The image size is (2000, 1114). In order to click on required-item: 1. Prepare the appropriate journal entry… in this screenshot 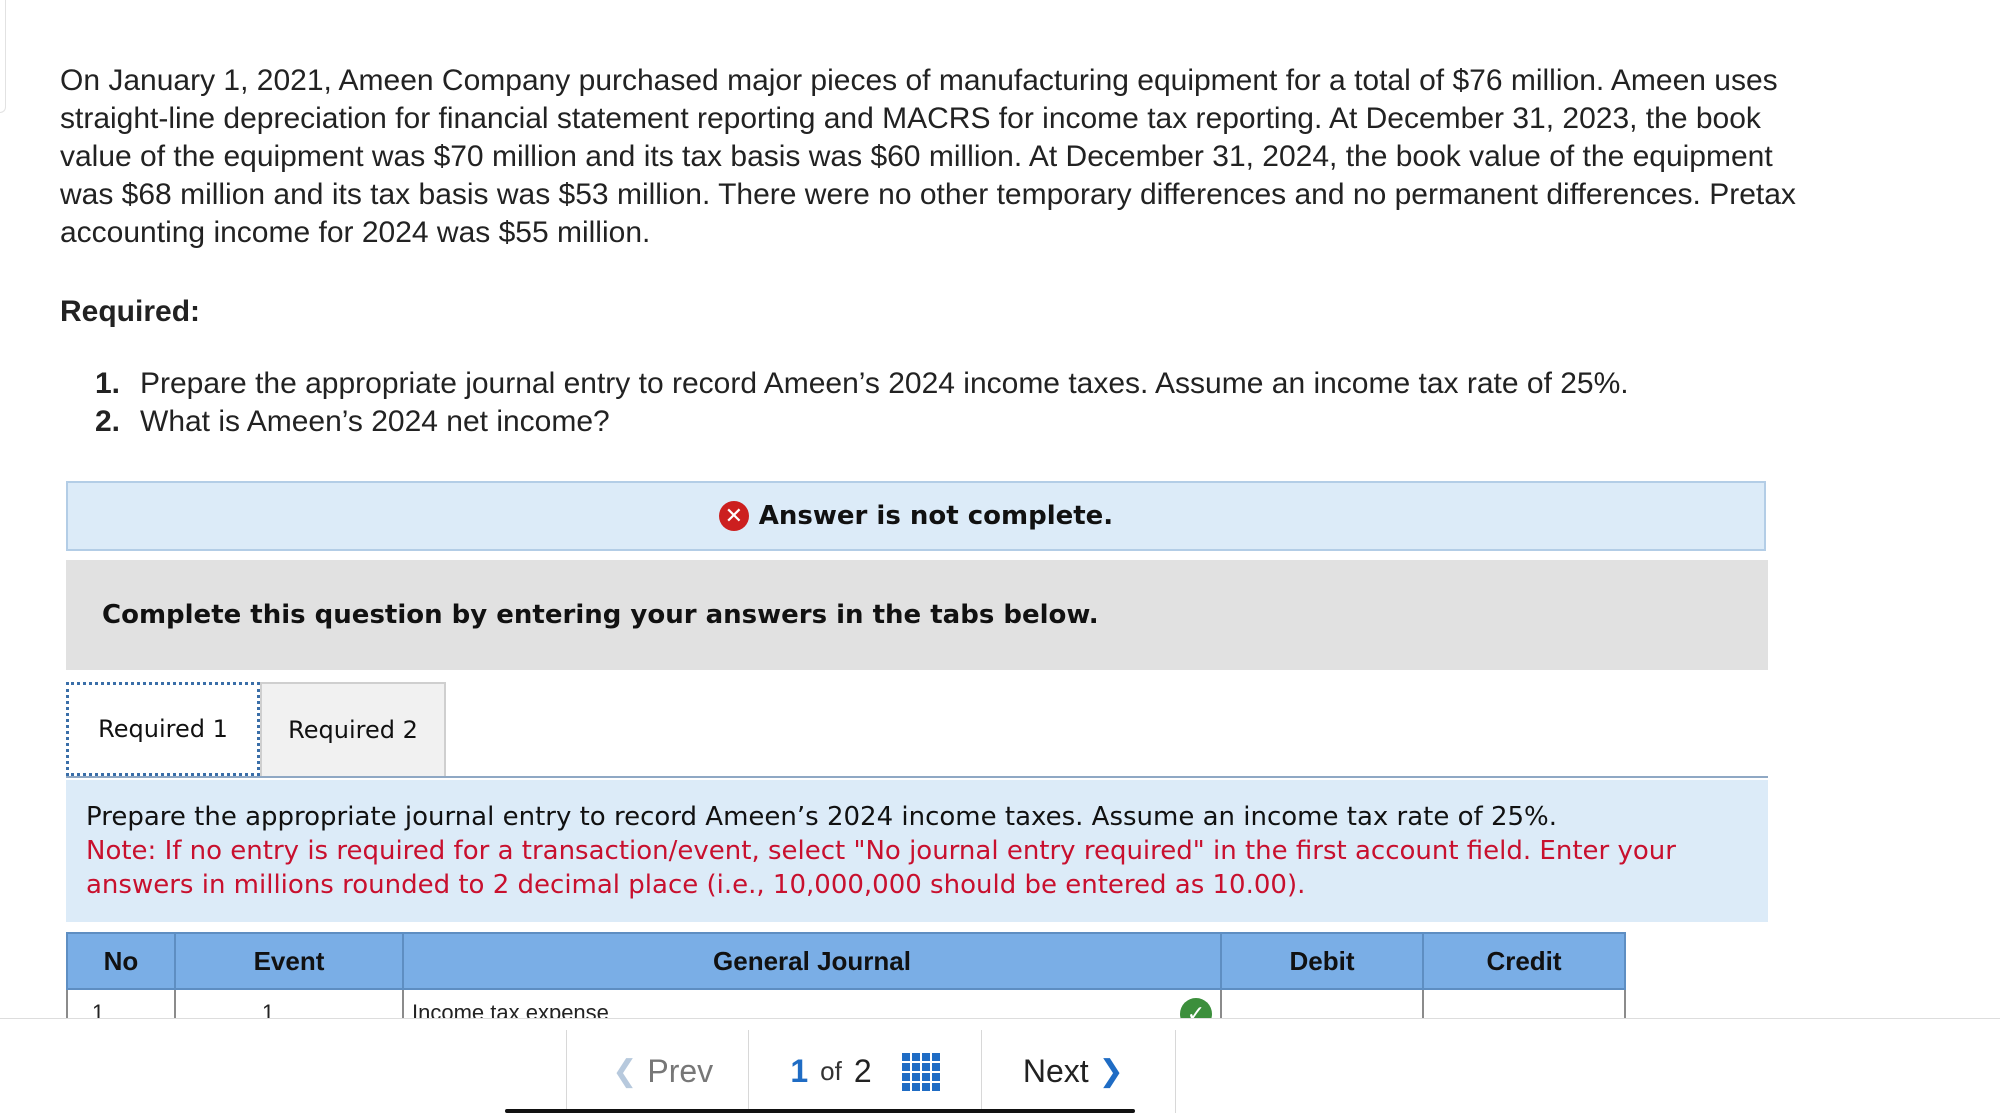, I will do `click(862, 384)`.